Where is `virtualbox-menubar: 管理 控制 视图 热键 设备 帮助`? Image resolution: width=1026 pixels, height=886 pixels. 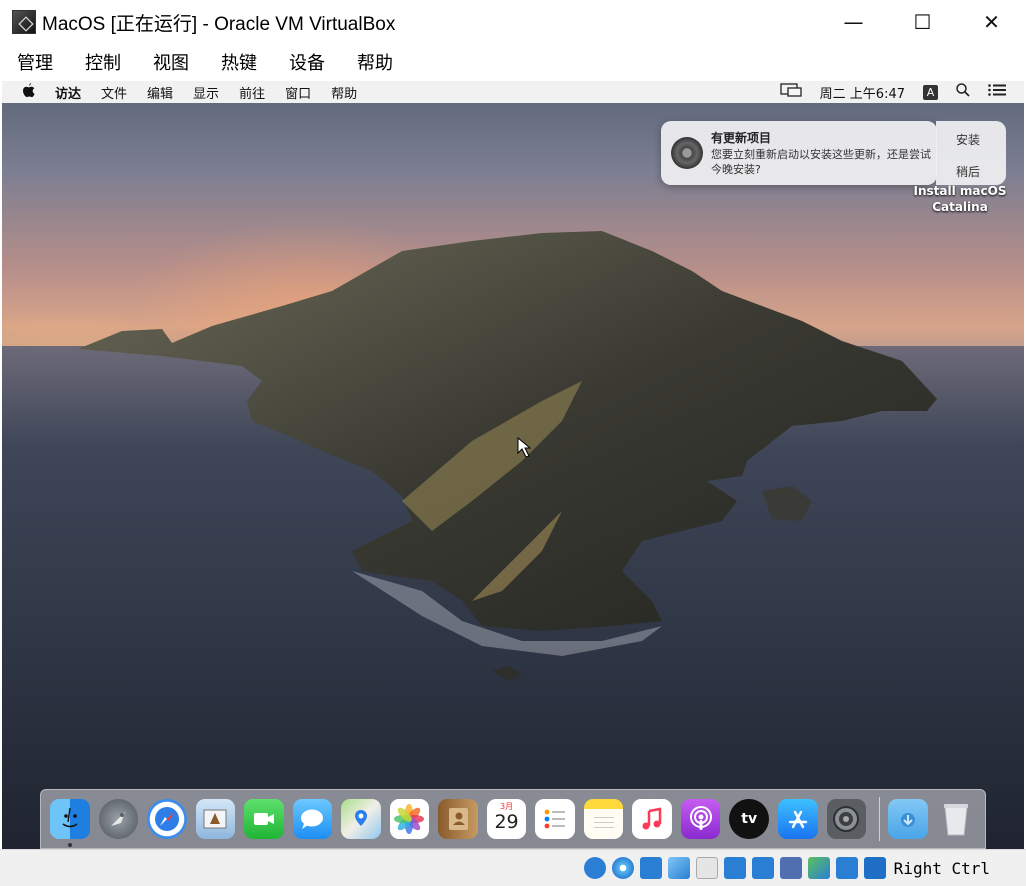
virtualbox-menubar: 管理 控制 视图 热键 设备 帮助 is located at coordinates (513, 62).